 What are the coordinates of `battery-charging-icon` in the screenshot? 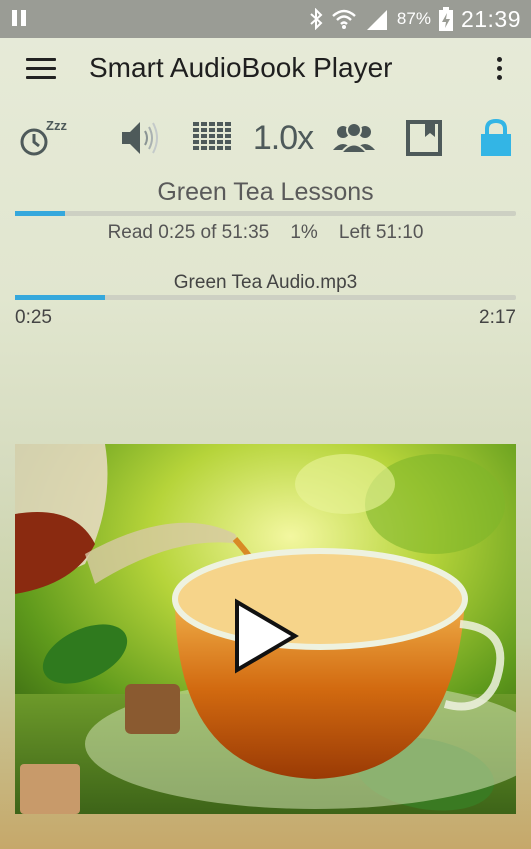 It's located at (445, 19).